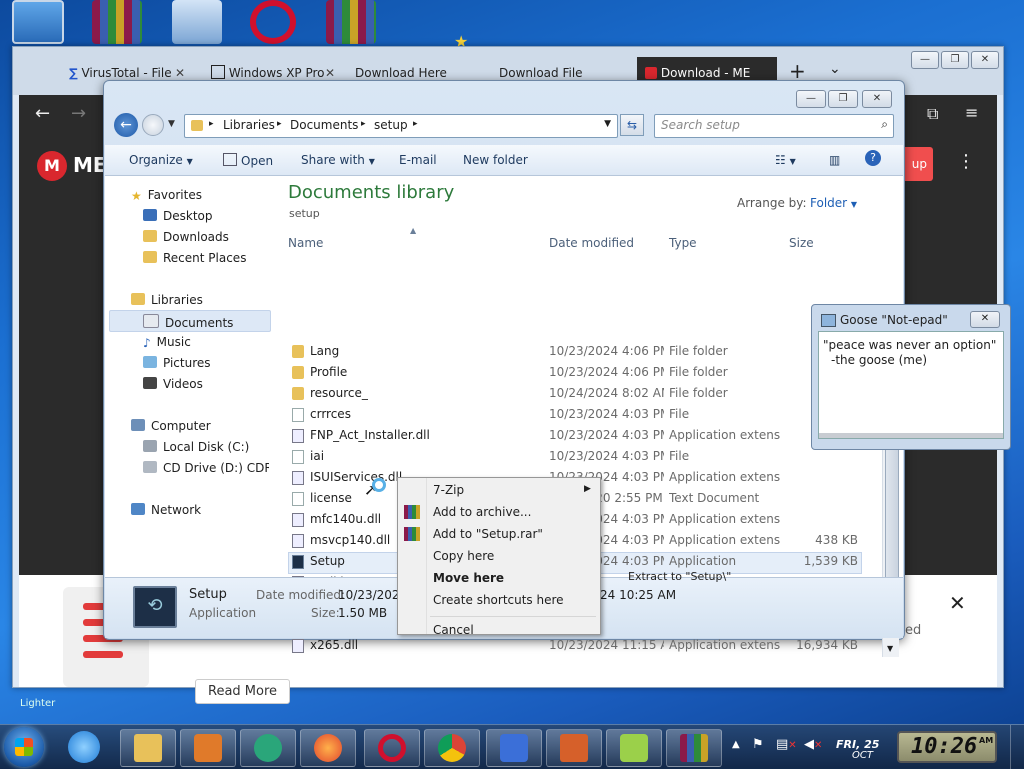 This screenshot has width=1024, height=769. I want to click on volume-muted-icon: ◀✕, so click(813, 744).